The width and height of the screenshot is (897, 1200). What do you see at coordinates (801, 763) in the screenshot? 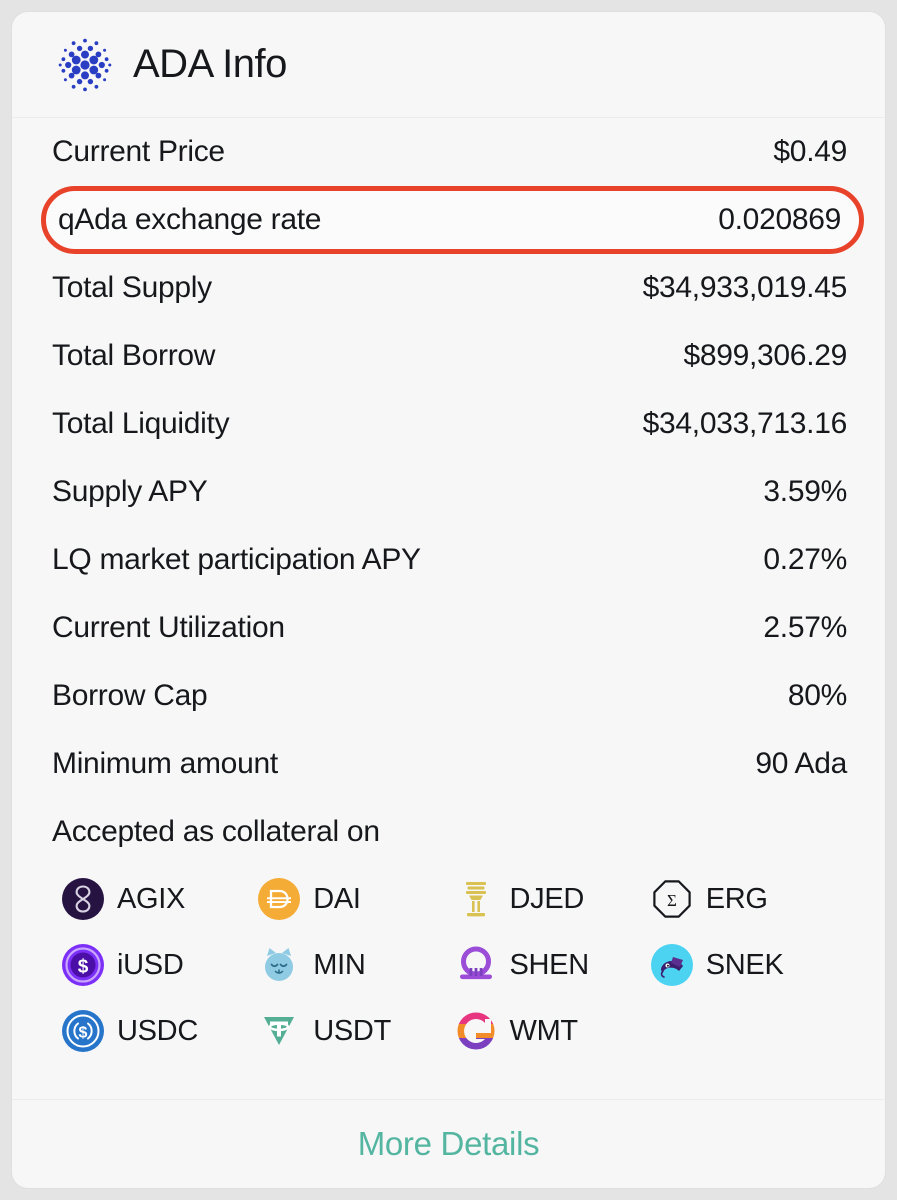
I see `stat-value: 90 Ada` at bounding box center [801, 763].